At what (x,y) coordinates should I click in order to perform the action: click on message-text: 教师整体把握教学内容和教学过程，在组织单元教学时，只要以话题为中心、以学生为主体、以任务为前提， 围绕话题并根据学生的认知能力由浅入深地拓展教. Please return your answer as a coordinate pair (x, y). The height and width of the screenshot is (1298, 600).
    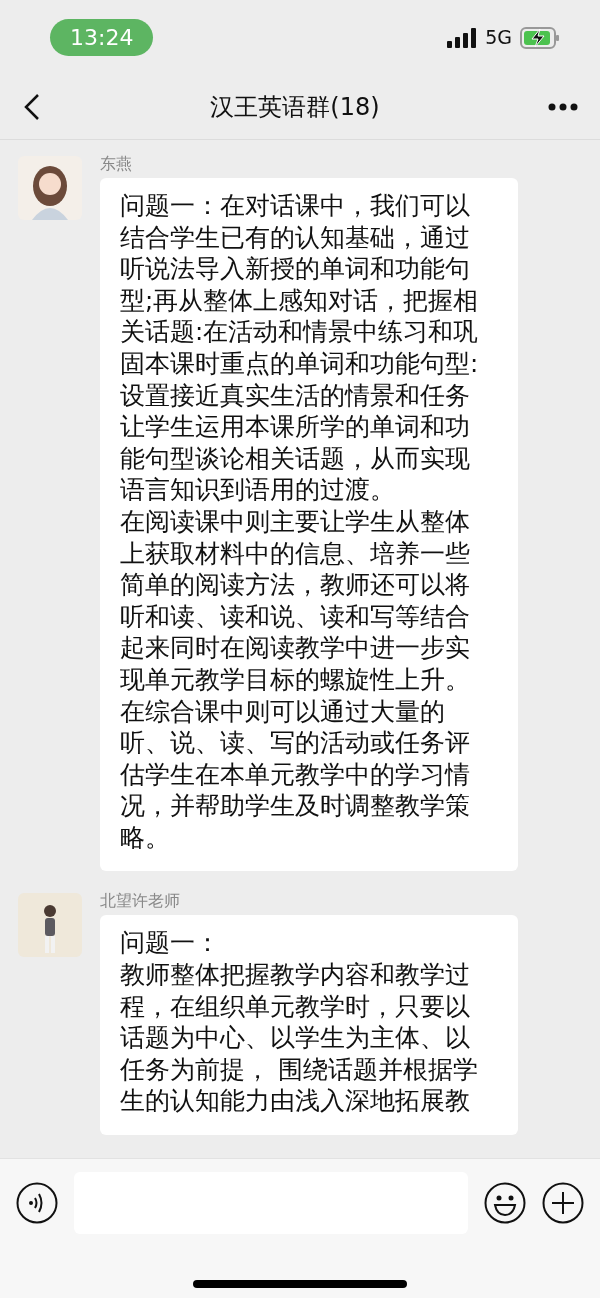
    Looking at the image, I should click on (299, 1038).